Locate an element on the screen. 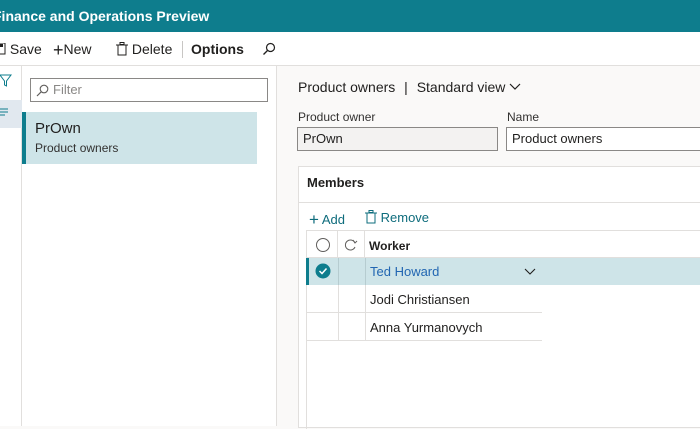 Image resolution: width=700 pixels, height=429 pixels. list-item: PrOwn Product owners is located at coordinates (139, 138).